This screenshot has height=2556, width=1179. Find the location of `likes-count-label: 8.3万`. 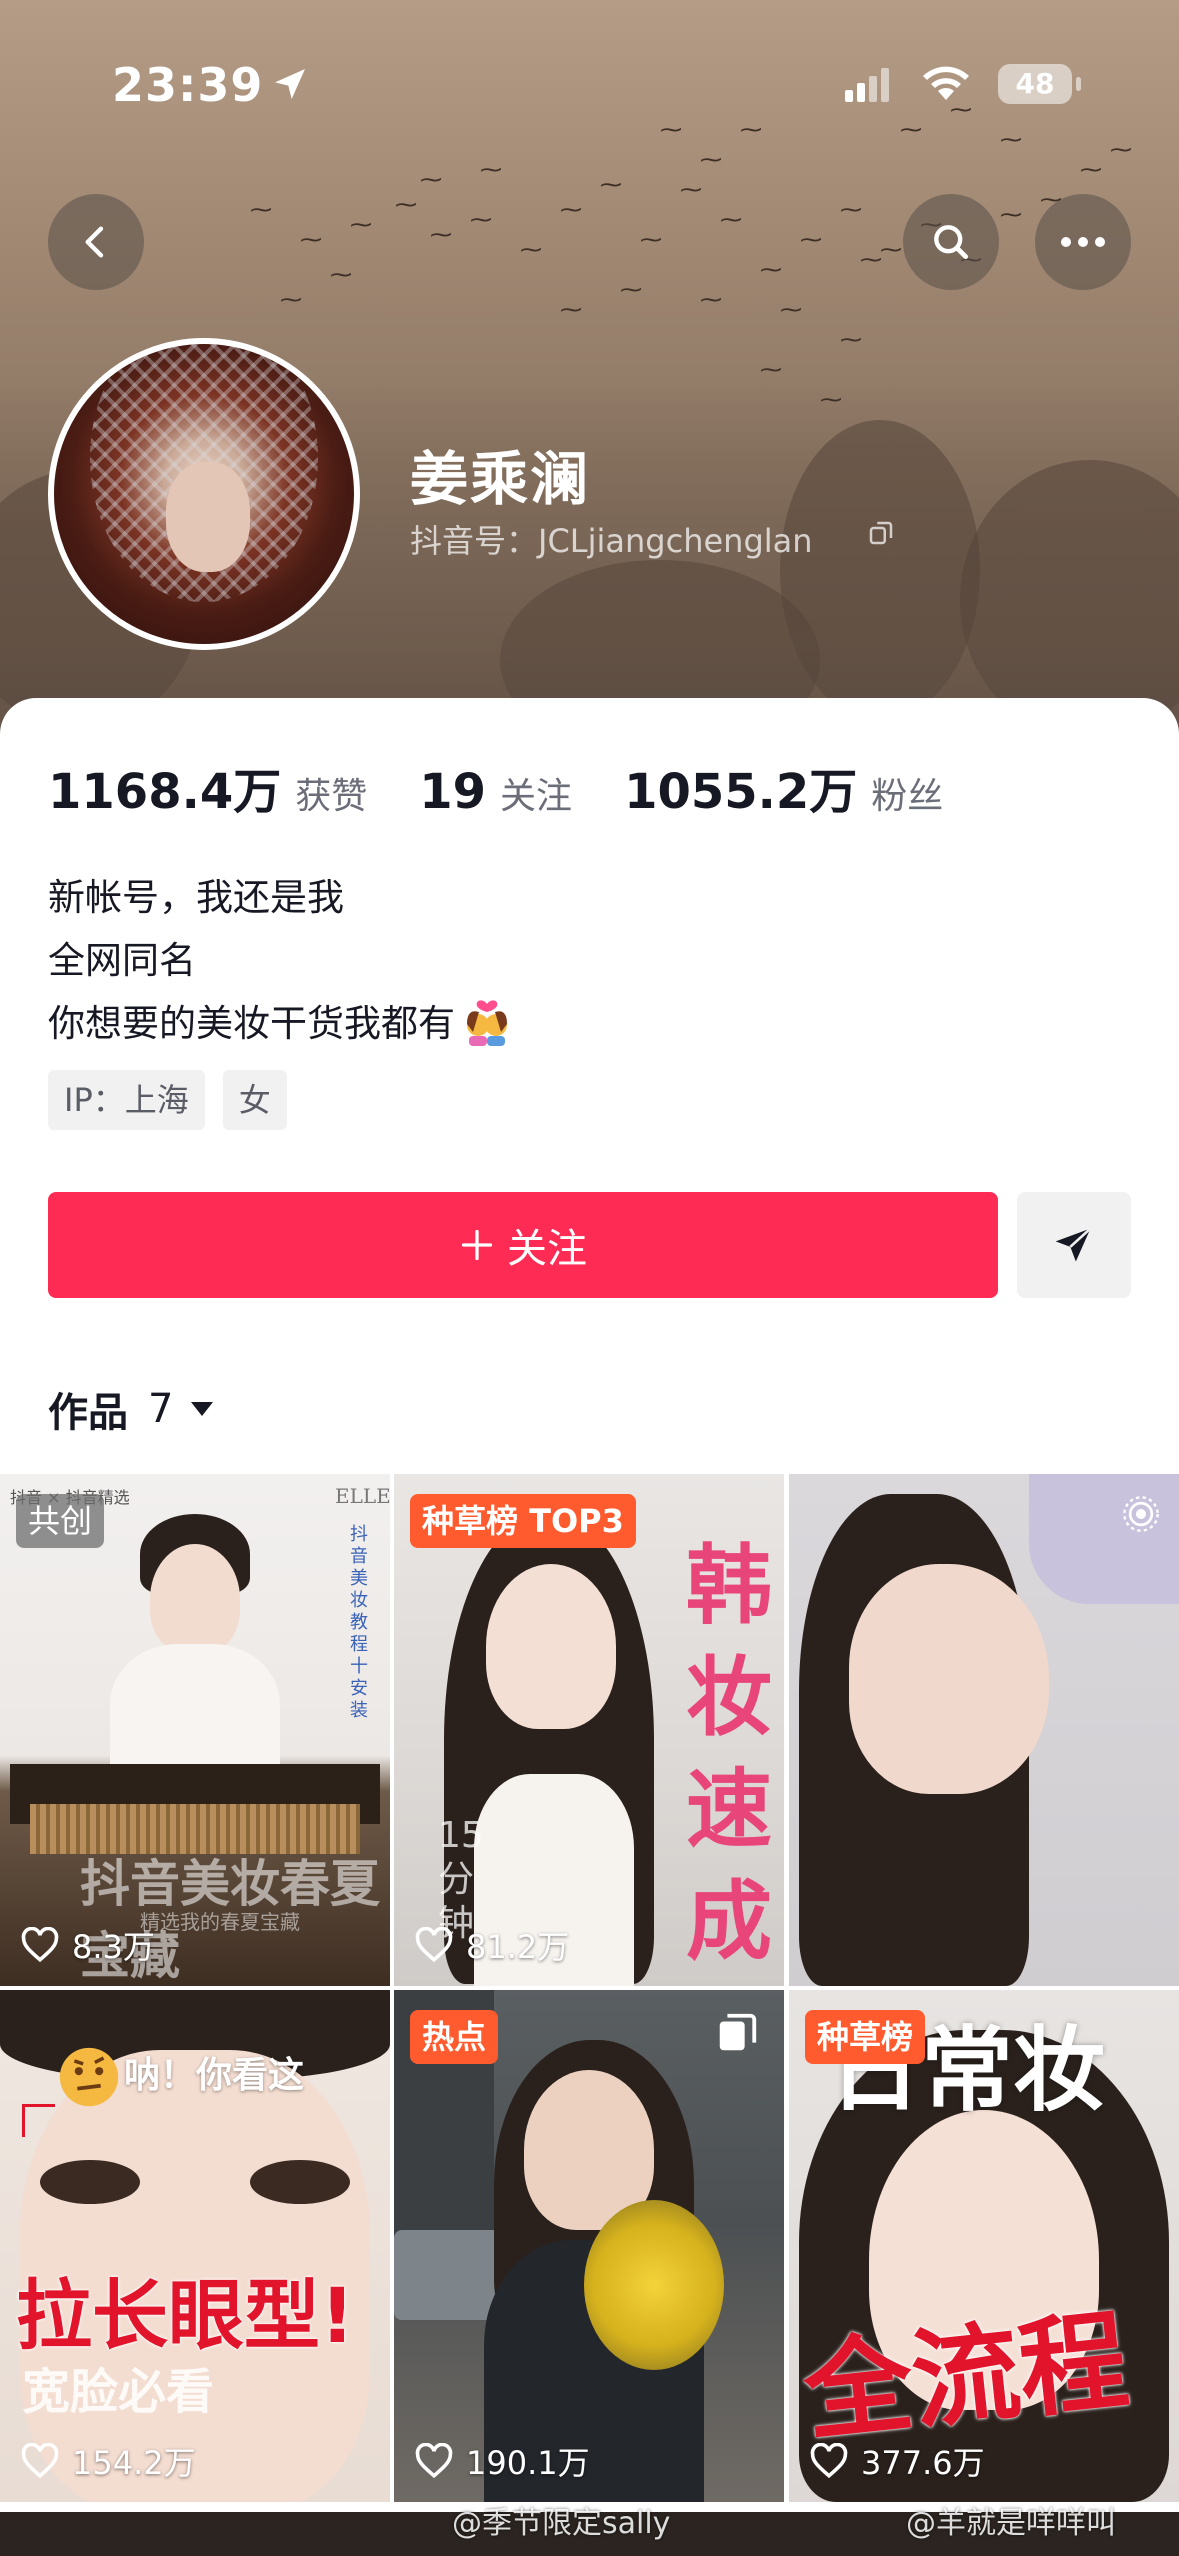

likes-count-label: 8.3万 is located at coordinates (113, 1947).